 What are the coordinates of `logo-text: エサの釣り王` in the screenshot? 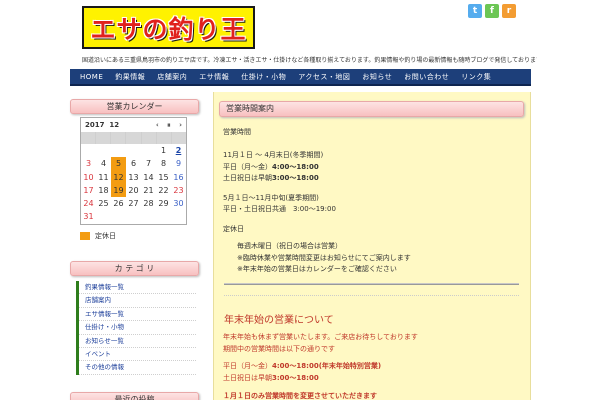 It's located at (168, 29).